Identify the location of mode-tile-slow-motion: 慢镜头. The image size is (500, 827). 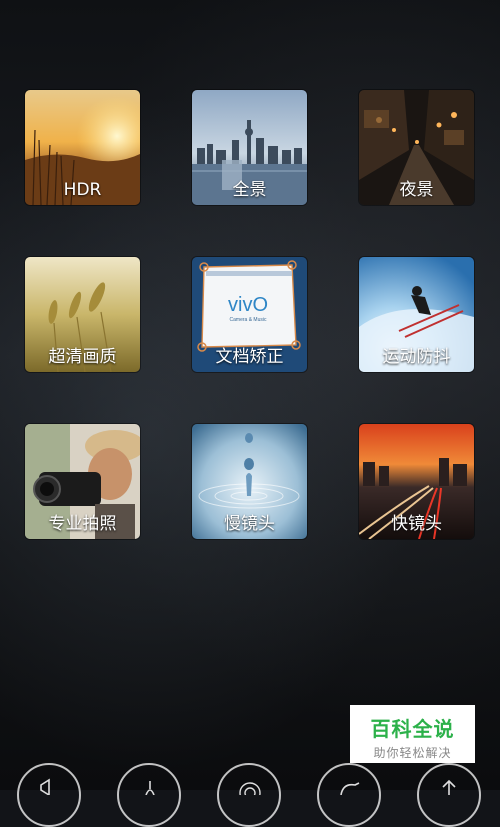
(249, 481).